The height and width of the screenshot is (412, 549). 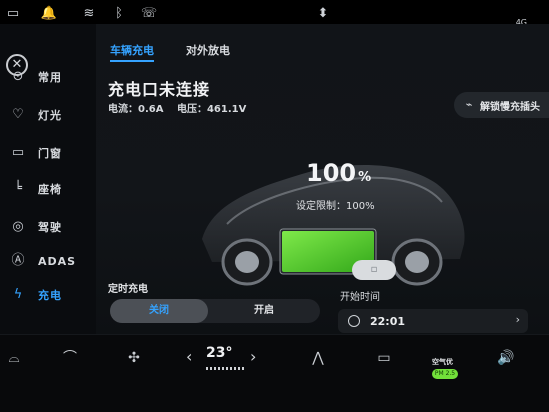 What do you see at coordinates (18, 152) in the screenshot?
I see `door-icon: ▭` at bounding box center [18, 152].